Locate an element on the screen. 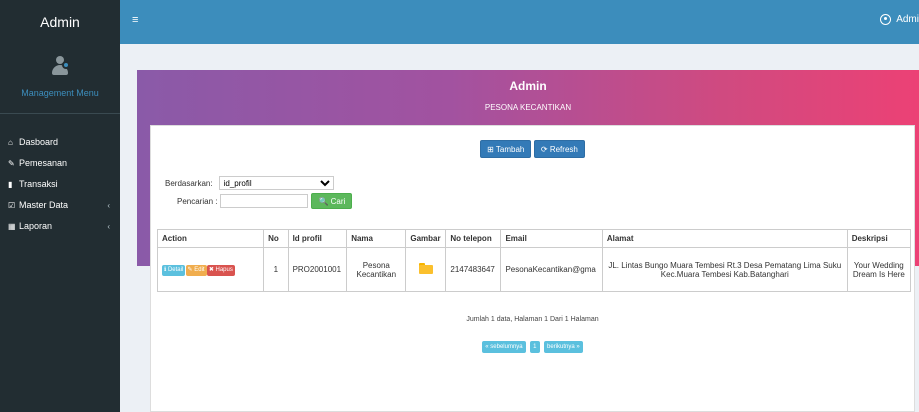 This screenshot has height=412, width=919. sidebar-item-label: Master Data is located at coordinates (44, 205).